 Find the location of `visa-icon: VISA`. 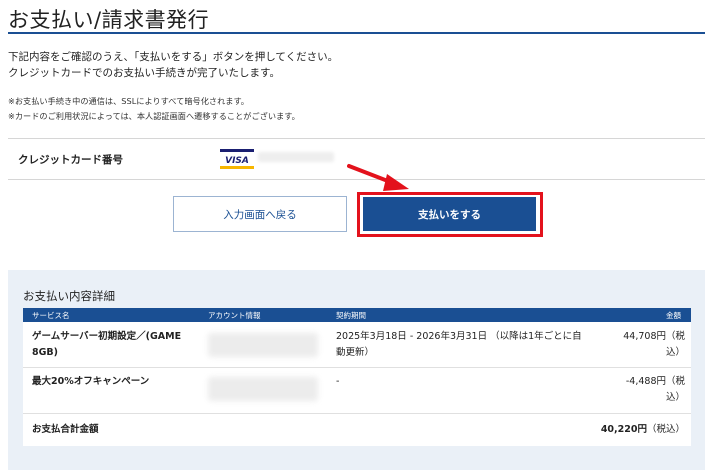

visa-icon: VISA is located at coordinates (237, 159).